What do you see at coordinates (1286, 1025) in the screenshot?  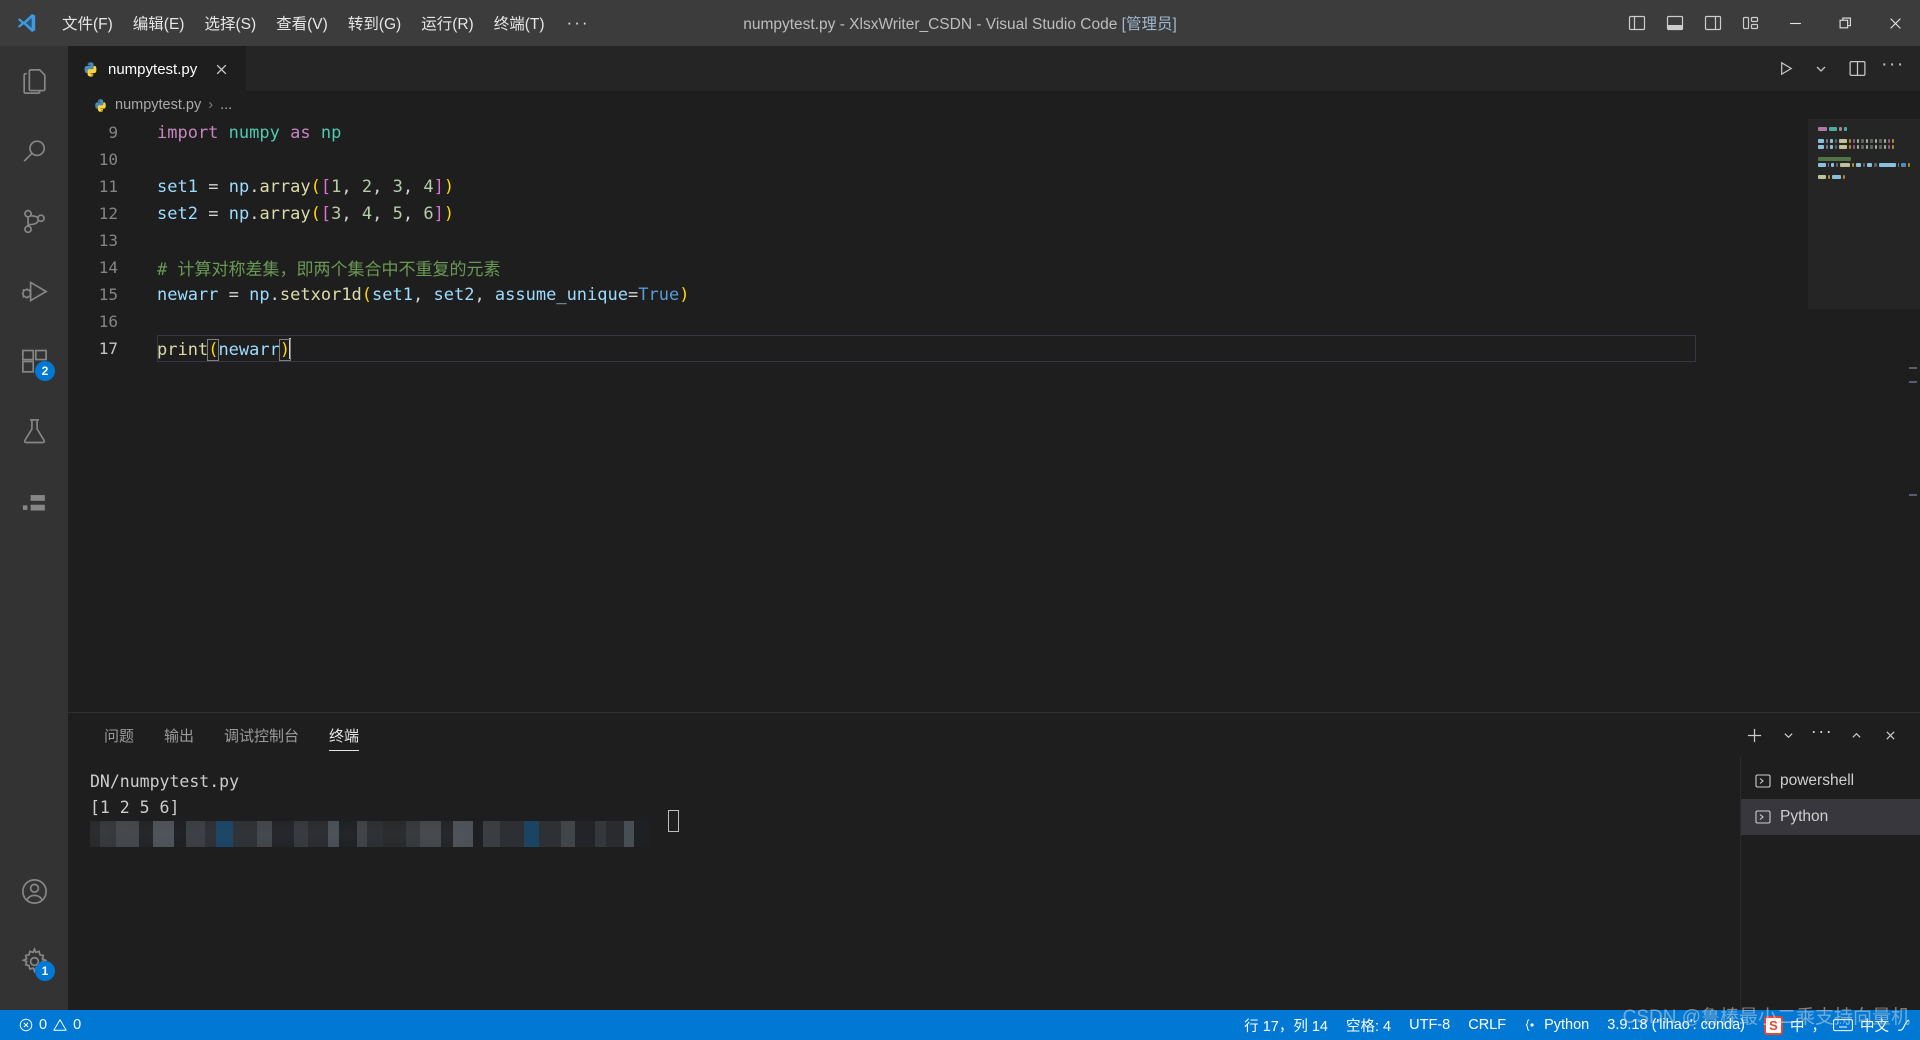 I see `status-cursor-position: 行 17，列 14` at bounding box center [1286, 1025].